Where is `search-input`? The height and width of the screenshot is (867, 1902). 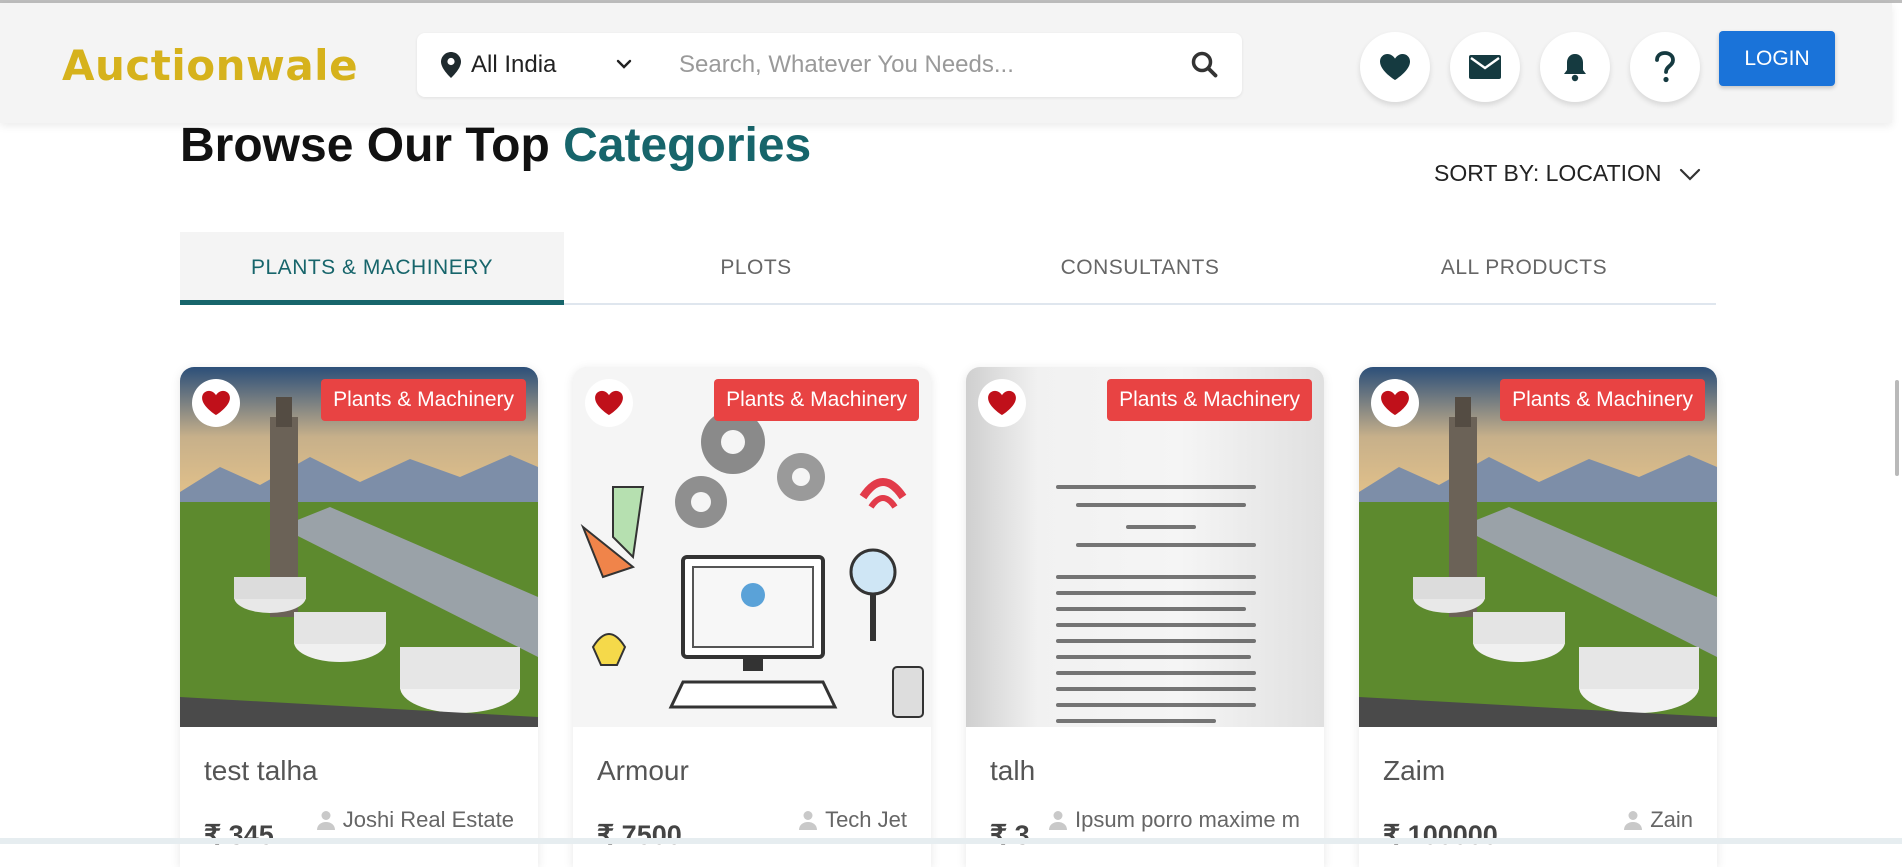 search-input is located at coordinates (924, 65).